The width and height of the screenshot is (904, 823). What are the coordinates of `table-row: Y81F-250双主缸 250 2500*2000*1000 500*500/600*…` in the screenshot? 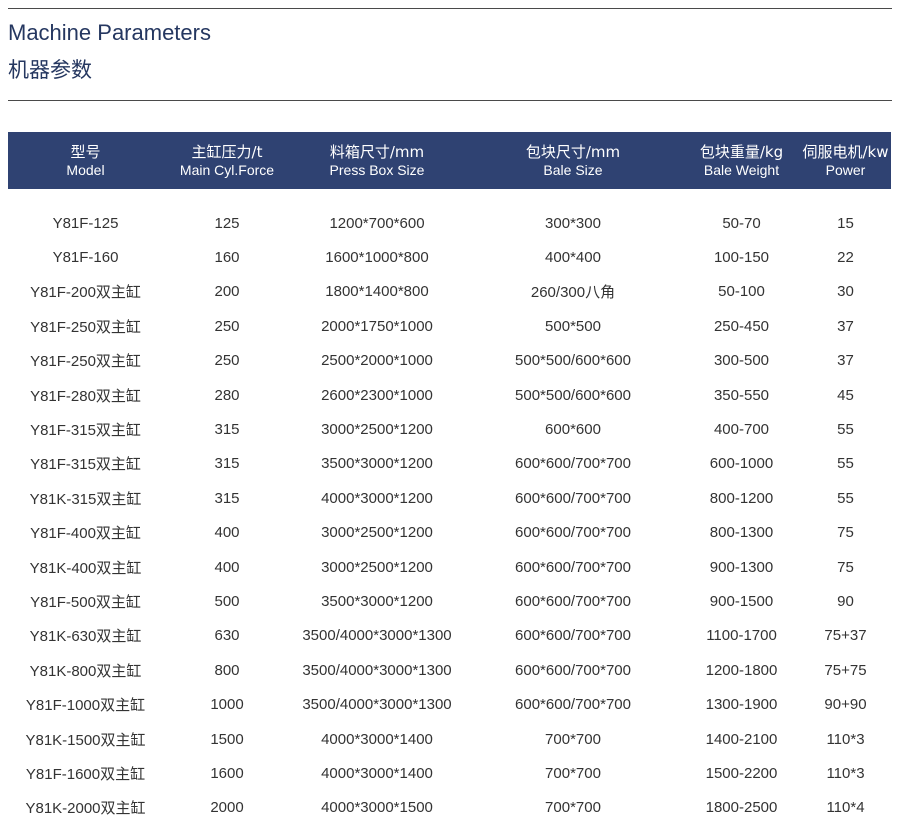 It's located at (449, 361).